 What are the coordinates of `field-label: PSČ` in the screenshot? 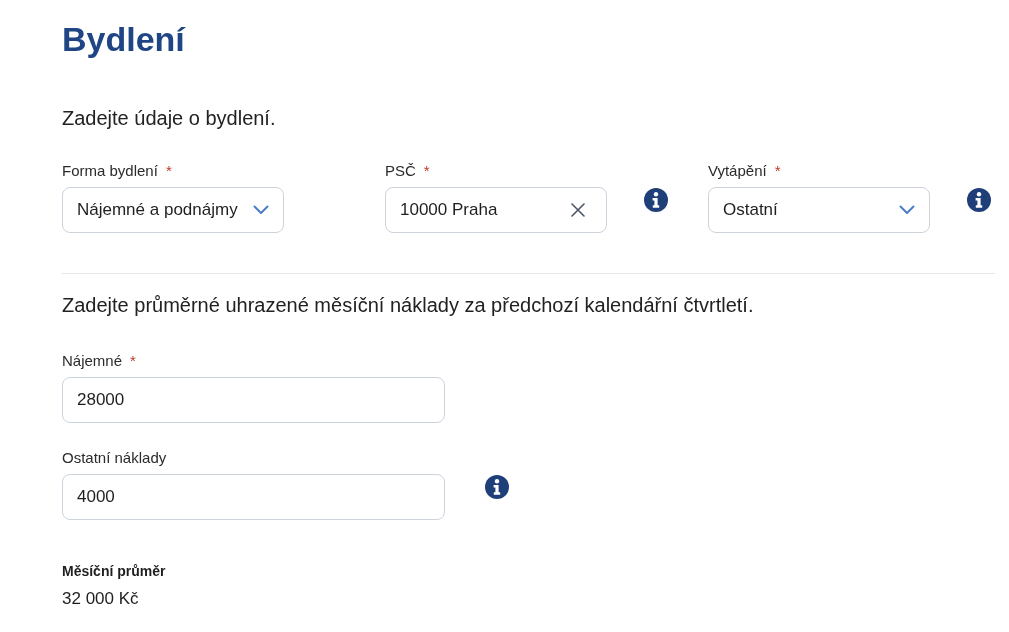 It's located at (400, 170).